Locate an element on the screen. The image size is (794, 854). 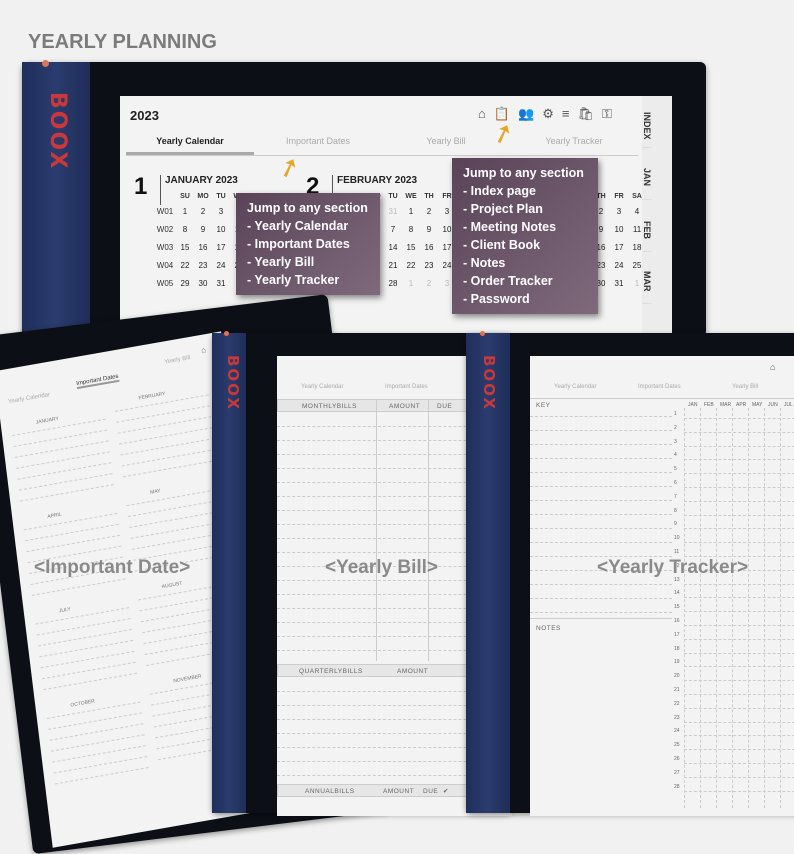
tracker-row-number: 23 is located at coordinates (677, 717).